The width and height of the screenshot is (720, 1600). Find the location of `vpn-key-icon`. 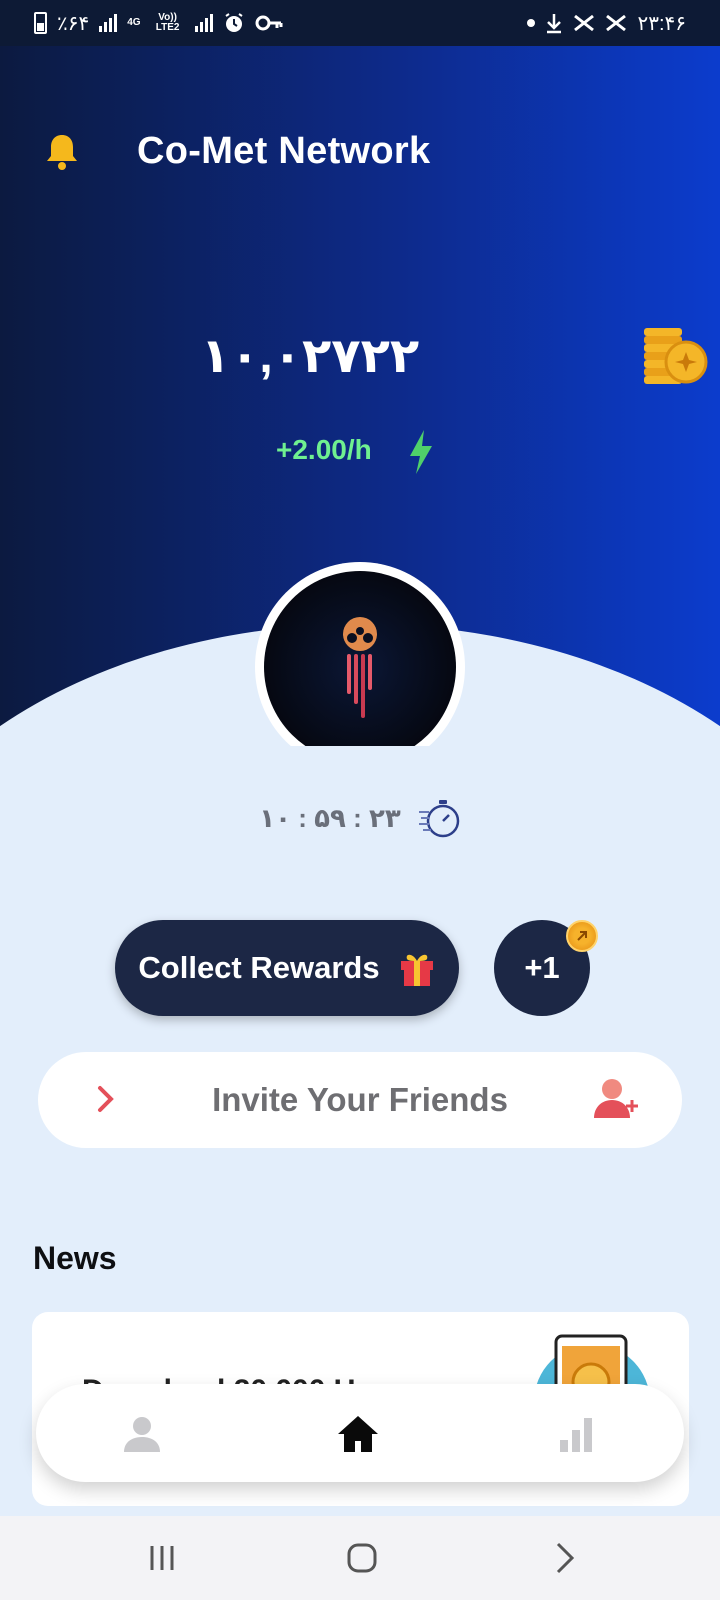

vpn-key-icon is located at coordinates (269, 23).